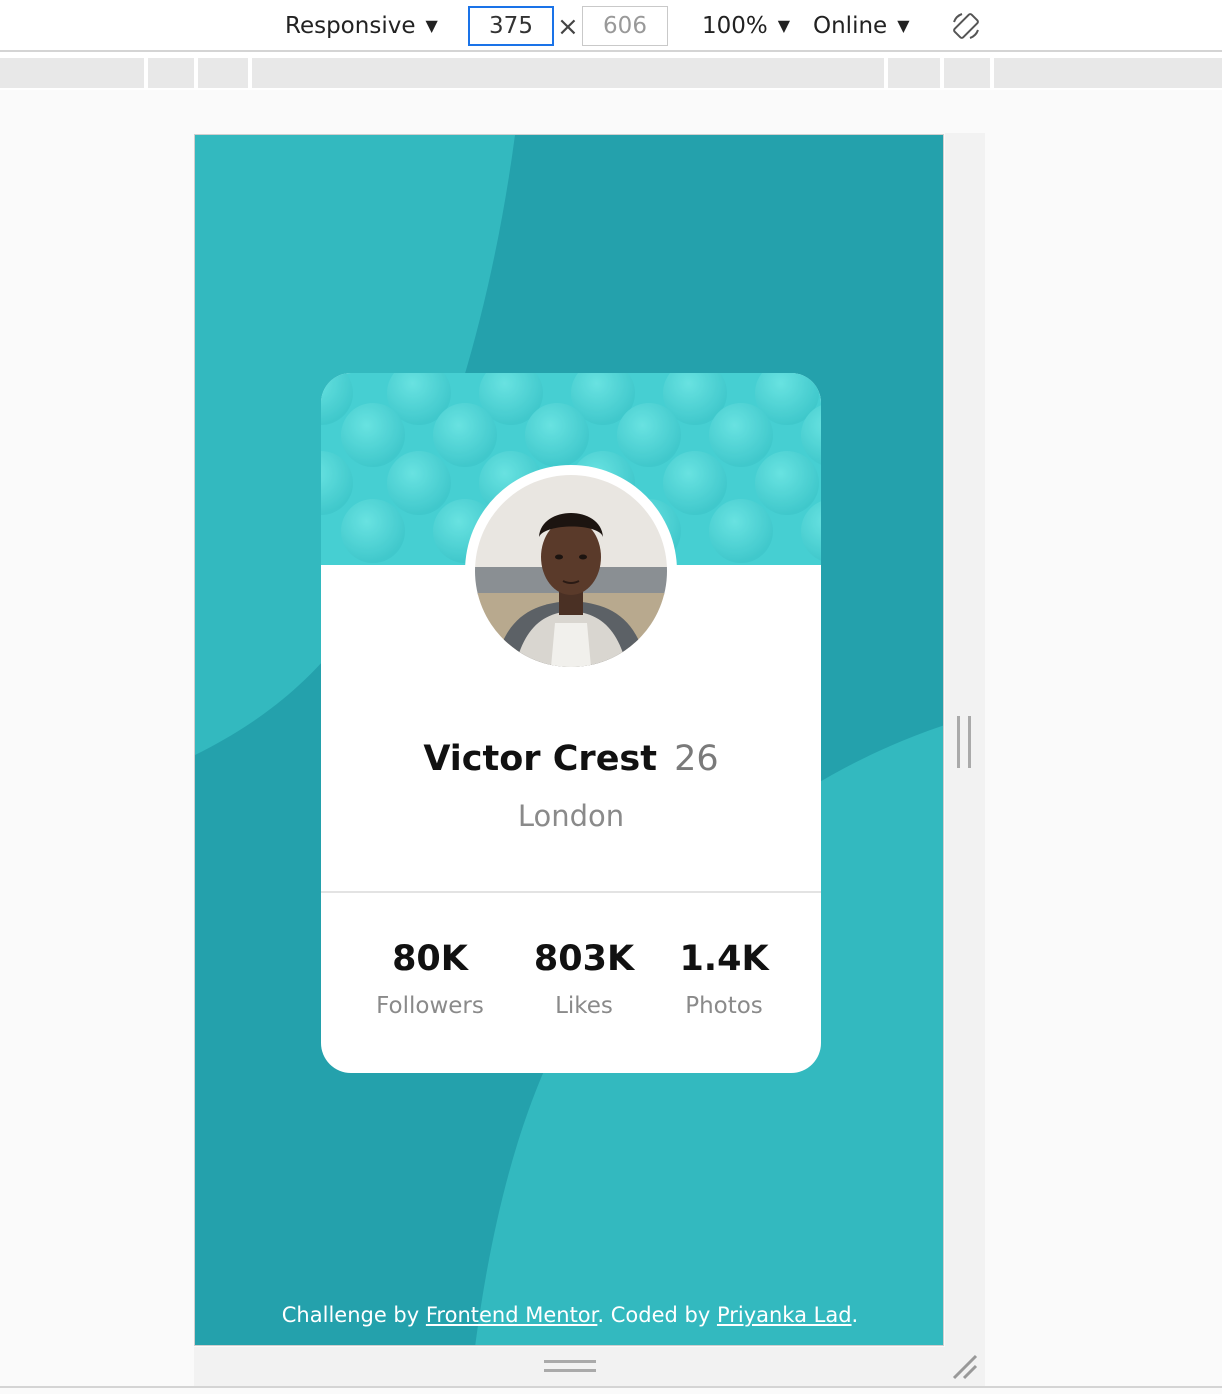  Describe the element at coordinates (625, 26) in the screenshot. I see `height-input: 606` at that location.